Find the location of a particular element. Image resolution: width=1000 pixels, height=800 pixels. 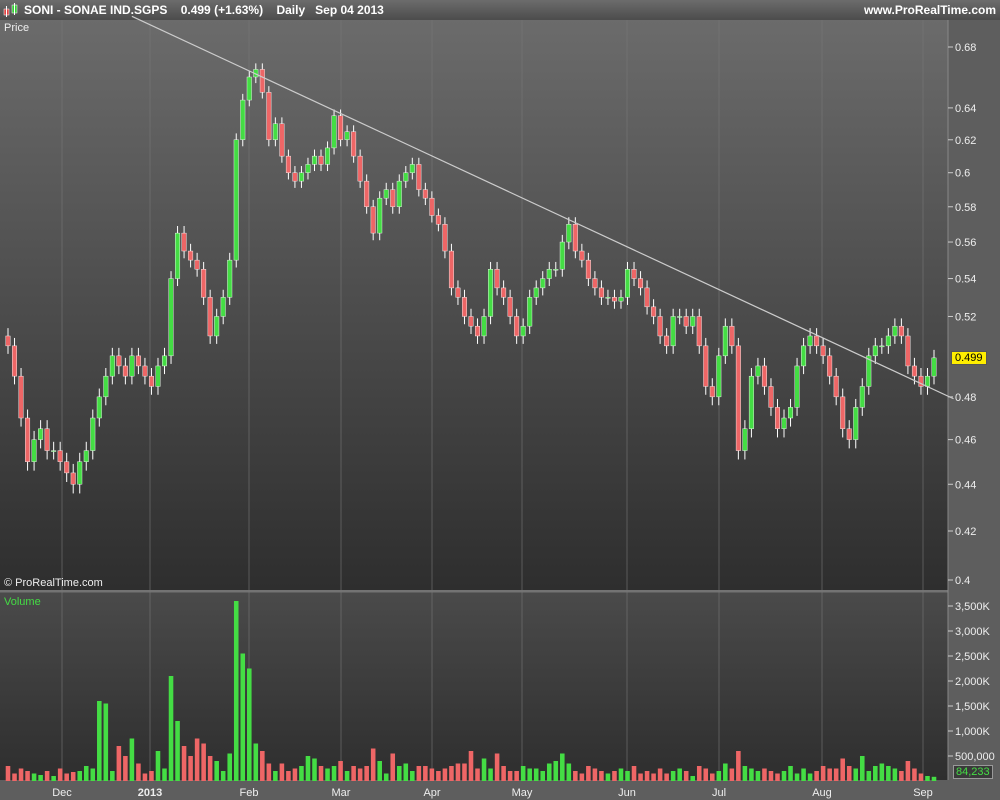

price-tick-label: 0.56 is located at coordinates (965, 243).